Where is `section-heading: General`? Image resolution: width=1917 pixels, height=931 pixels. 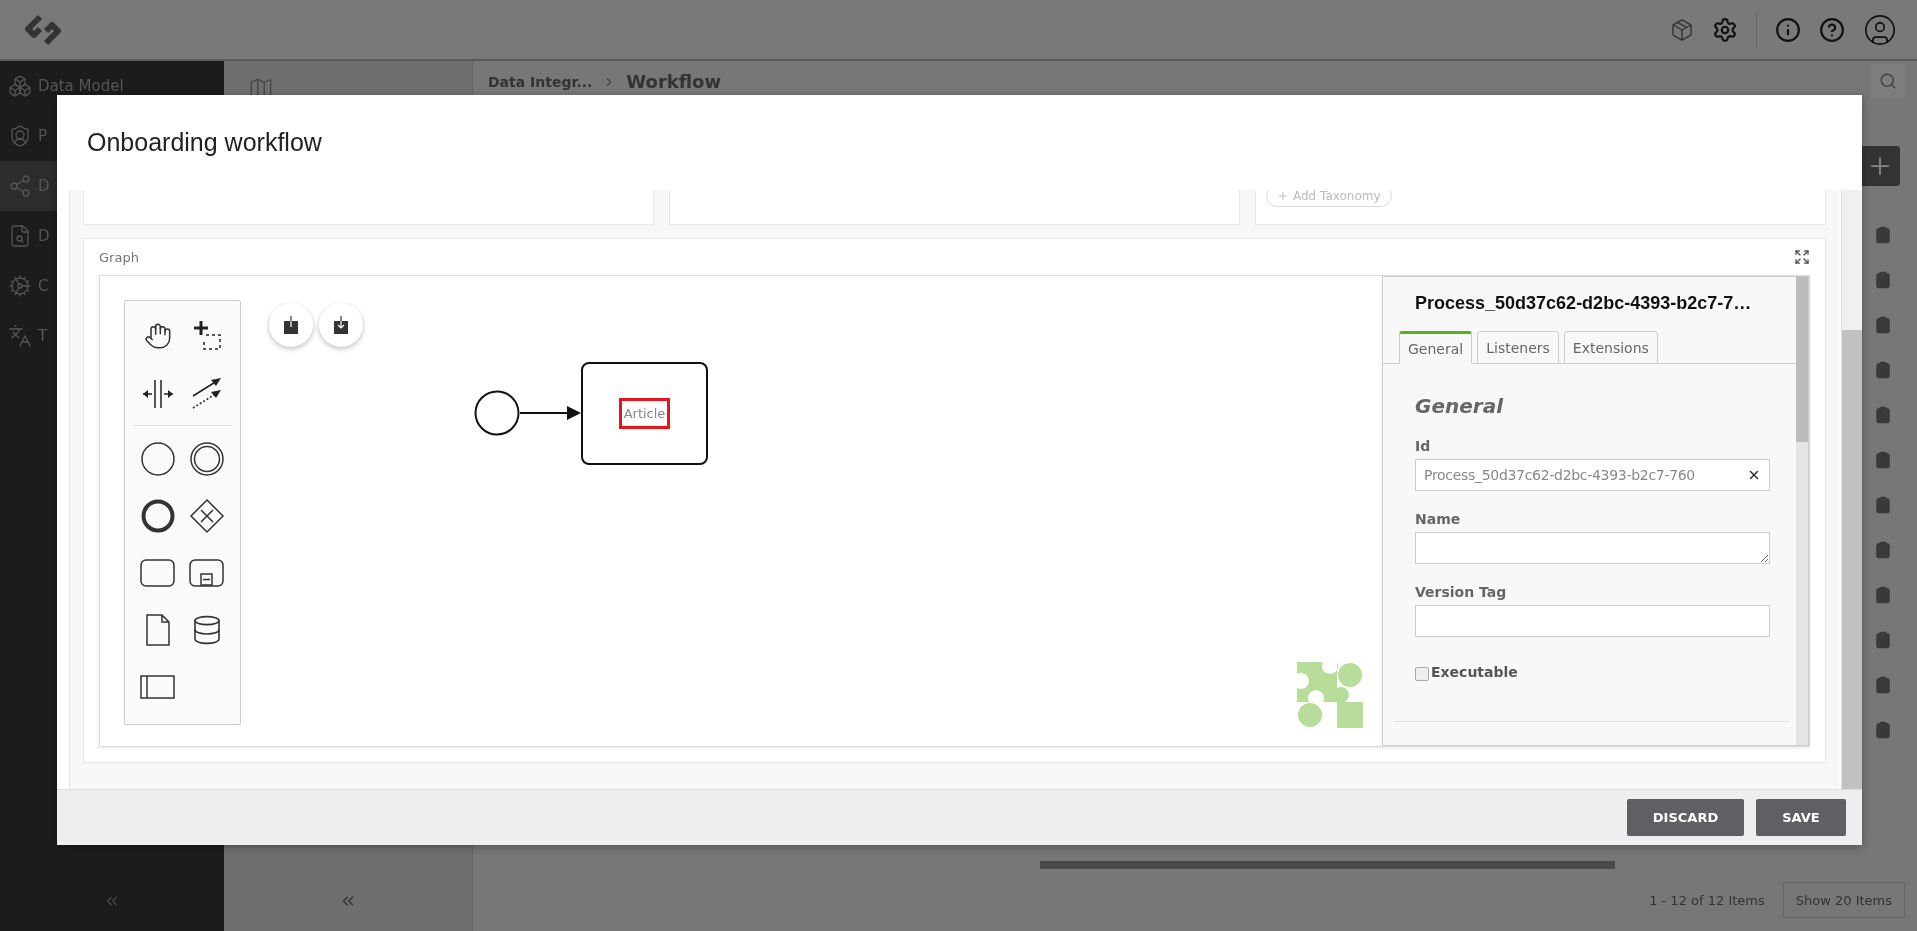 section-heading: General is located at coordinates (1460, 406).